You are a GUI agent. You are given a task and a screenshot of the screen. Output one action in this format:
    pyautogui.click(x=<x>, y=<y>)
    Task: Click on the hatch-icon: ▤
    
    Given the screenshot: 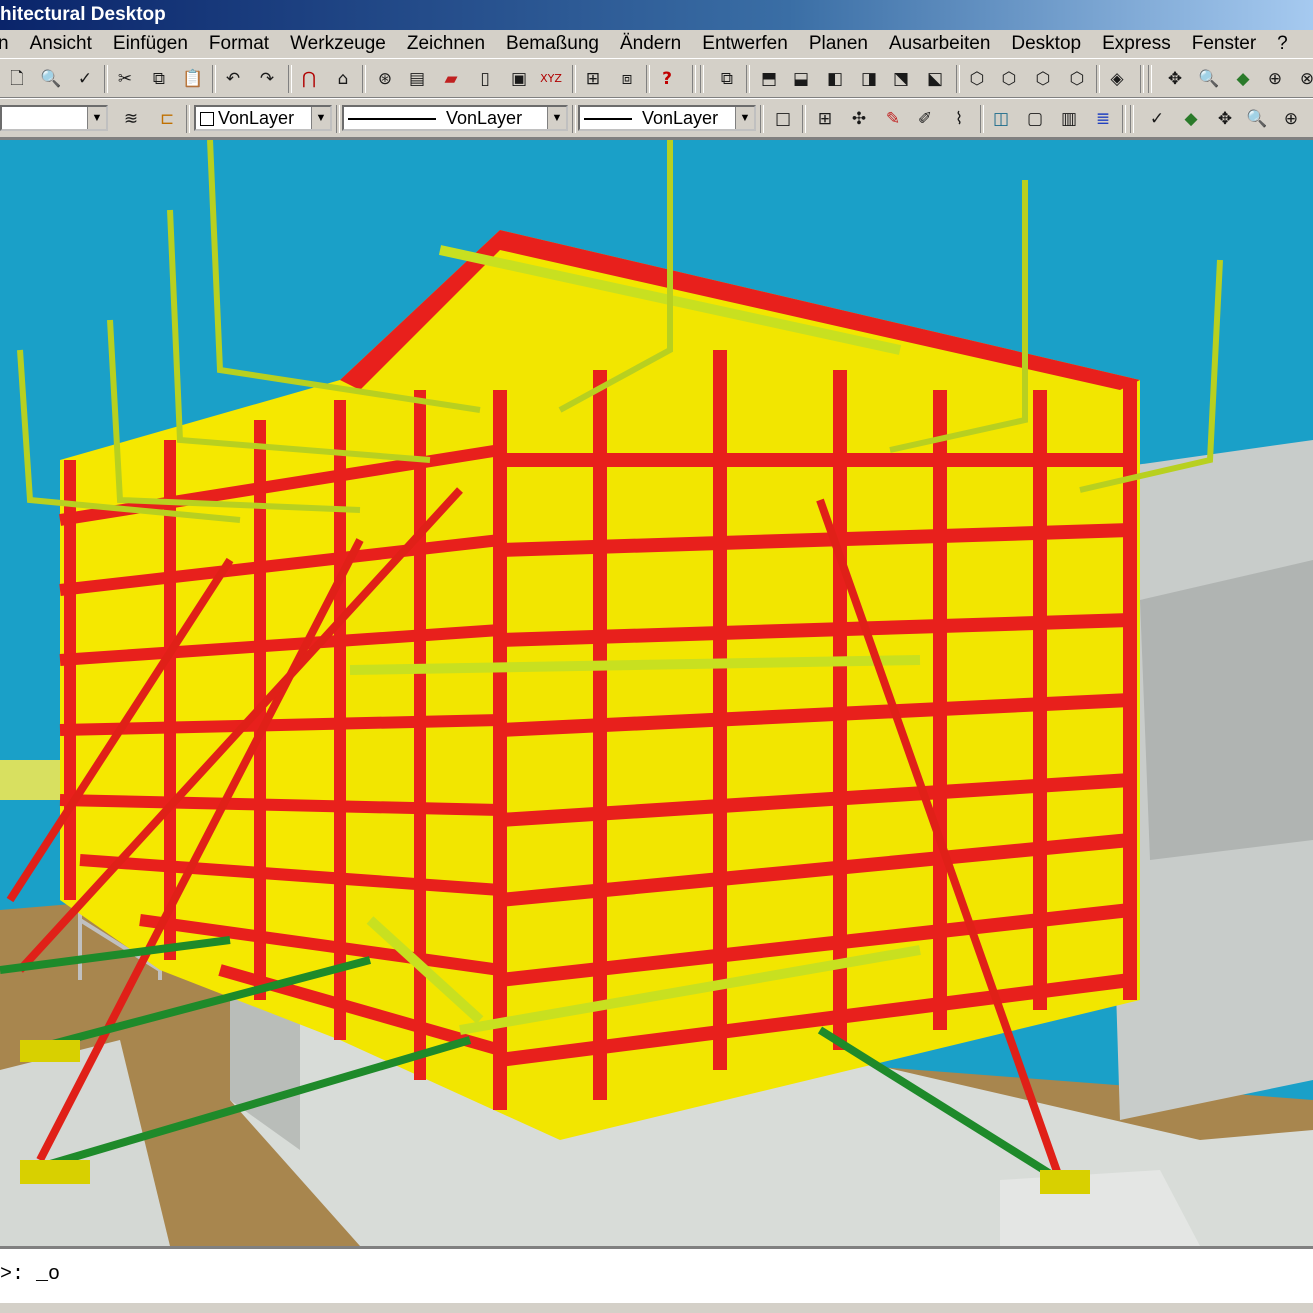 What is the action you would take?
    pyautogui.click(x=417, y=79)
    